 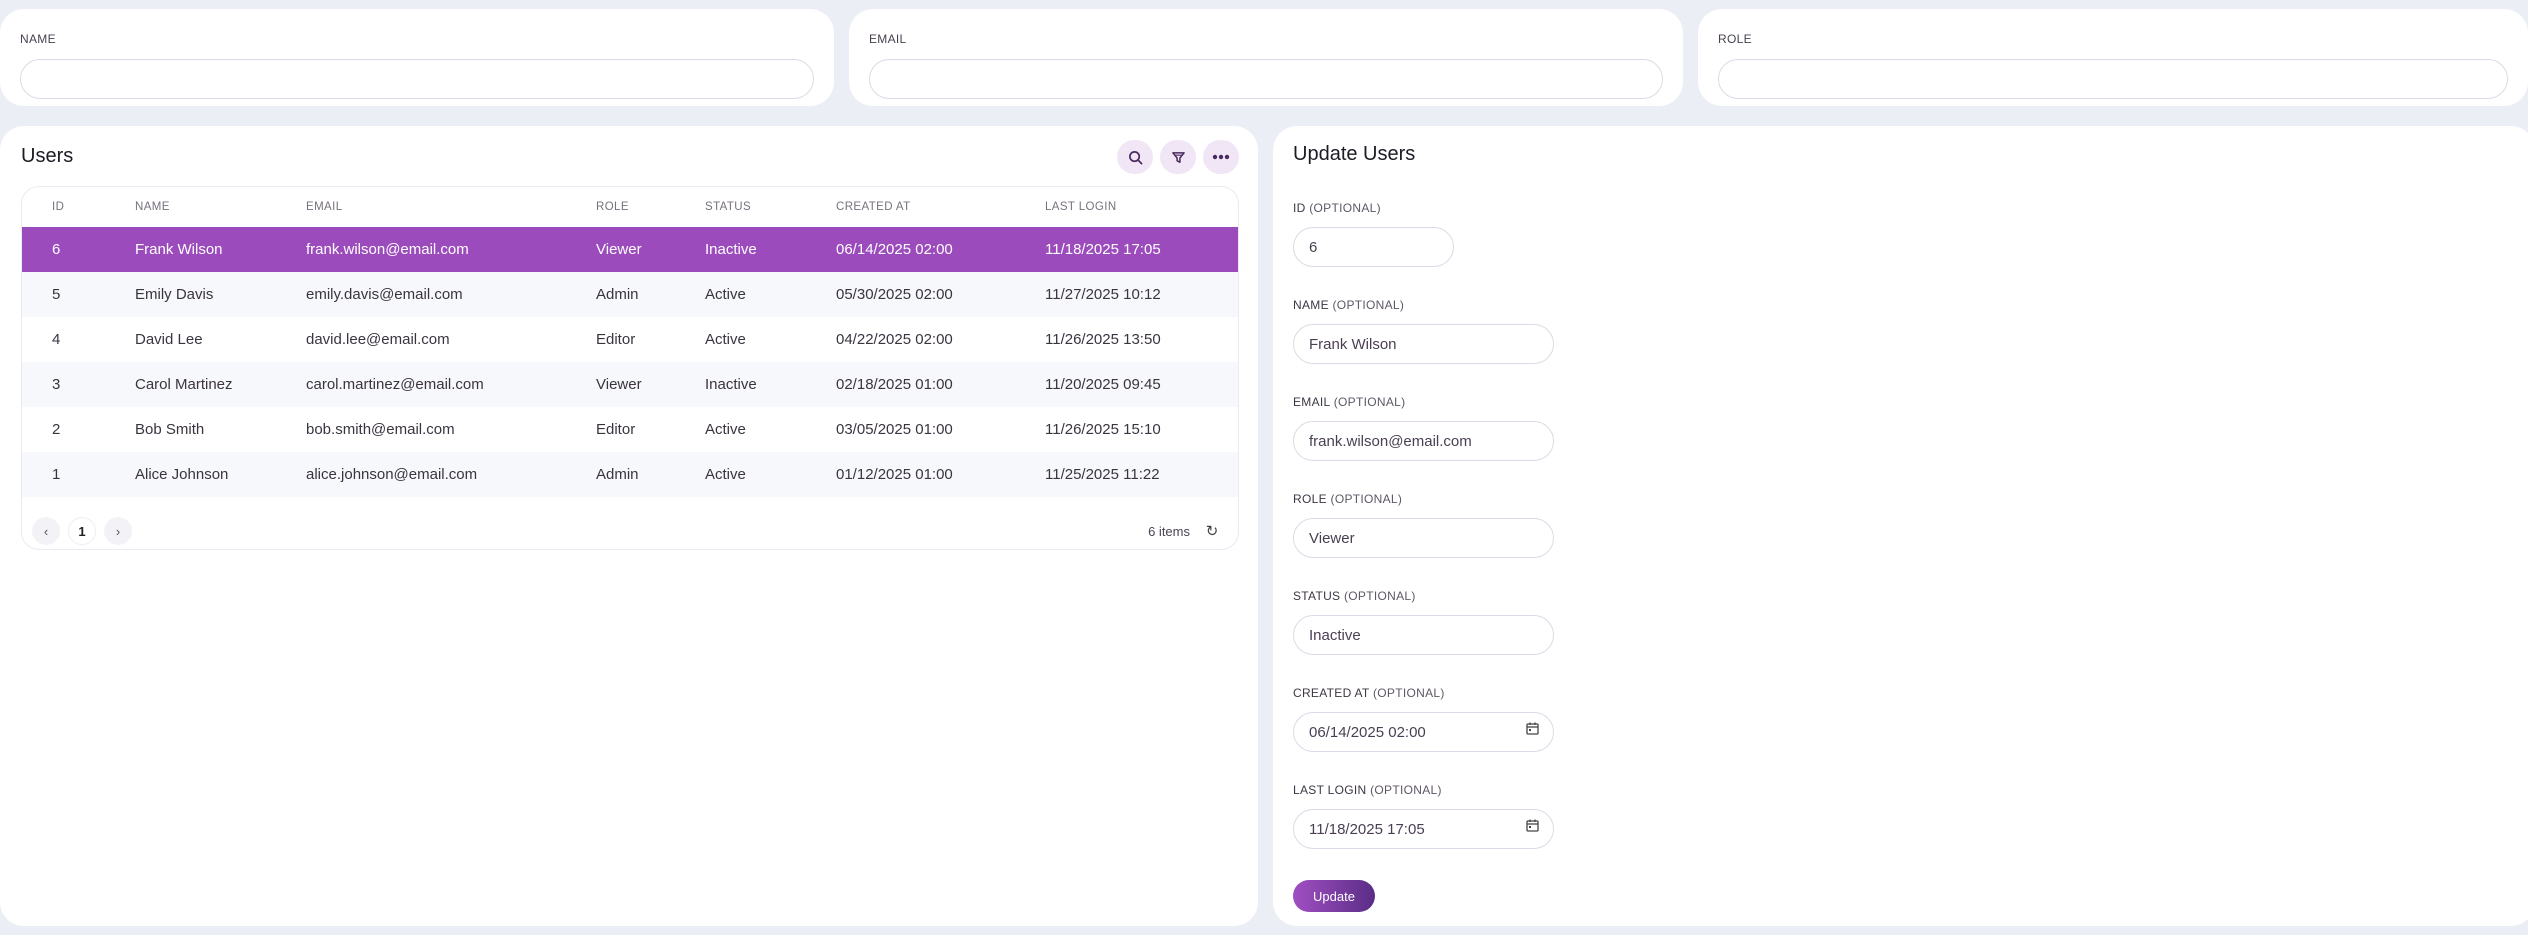 I want to click on cell-last-login: 11/26/2025 13:50, so click(x=1103, y=339).